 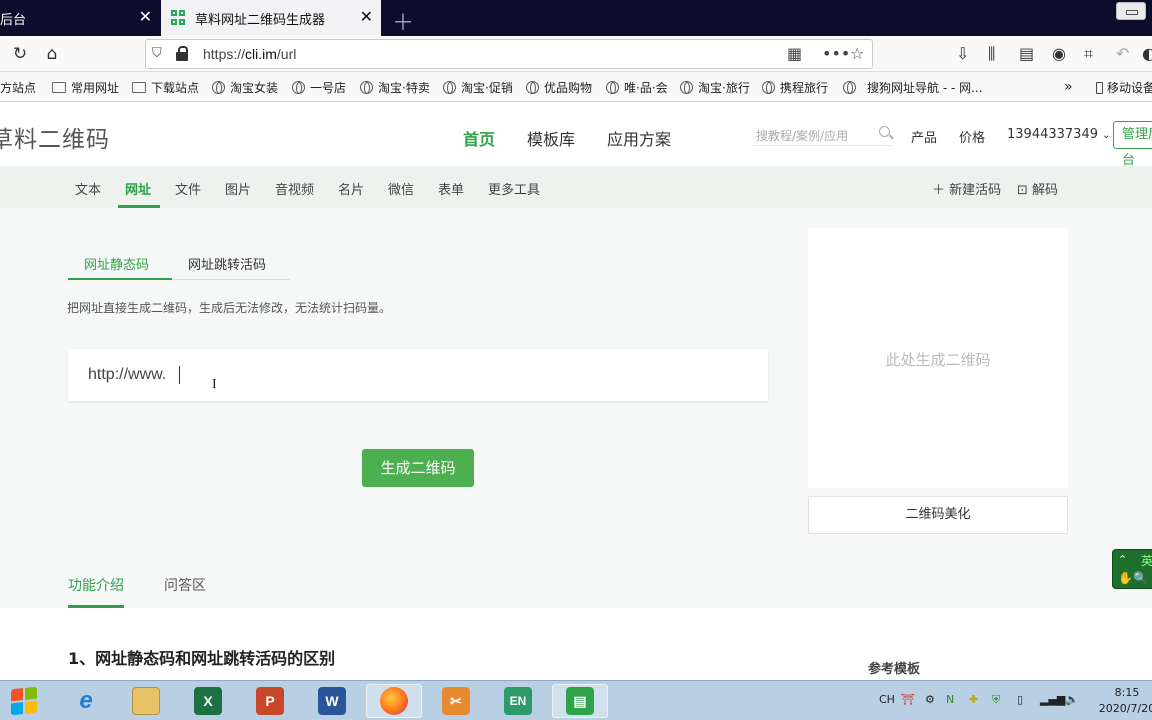 I want to click on bookmark-item: 优品购物, so click(x=559, y=87).